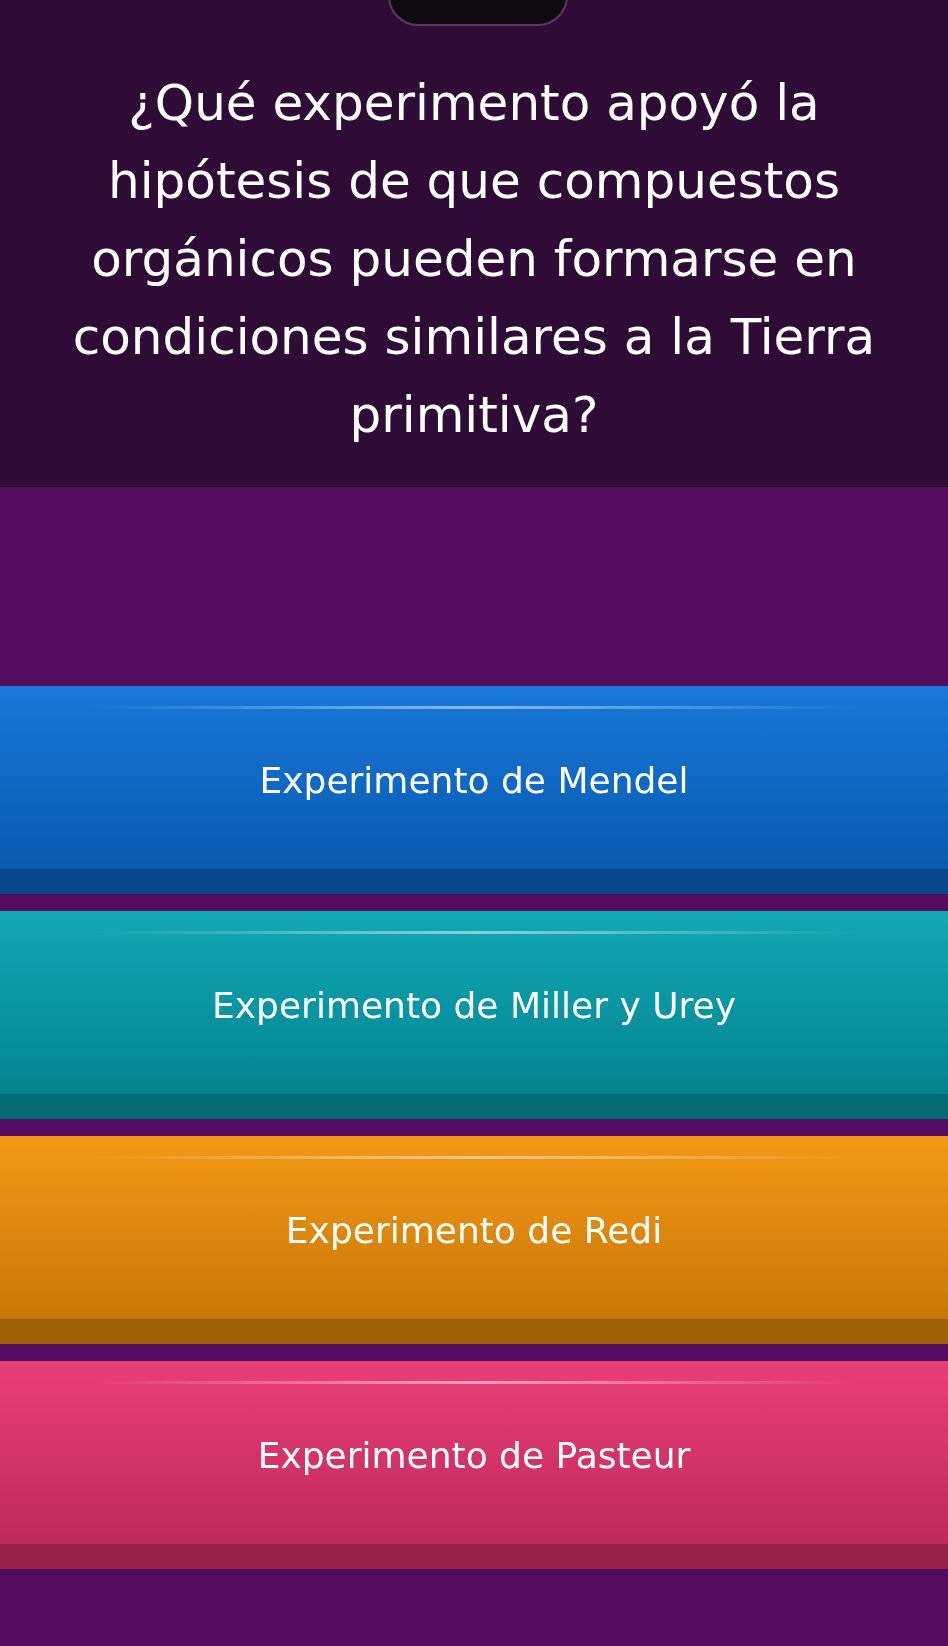 The image size is (948, 1646). Describe the element at coordinates (474, 1240) in the screenshot. I see `answer-option: Experimento de Redi` at that location.